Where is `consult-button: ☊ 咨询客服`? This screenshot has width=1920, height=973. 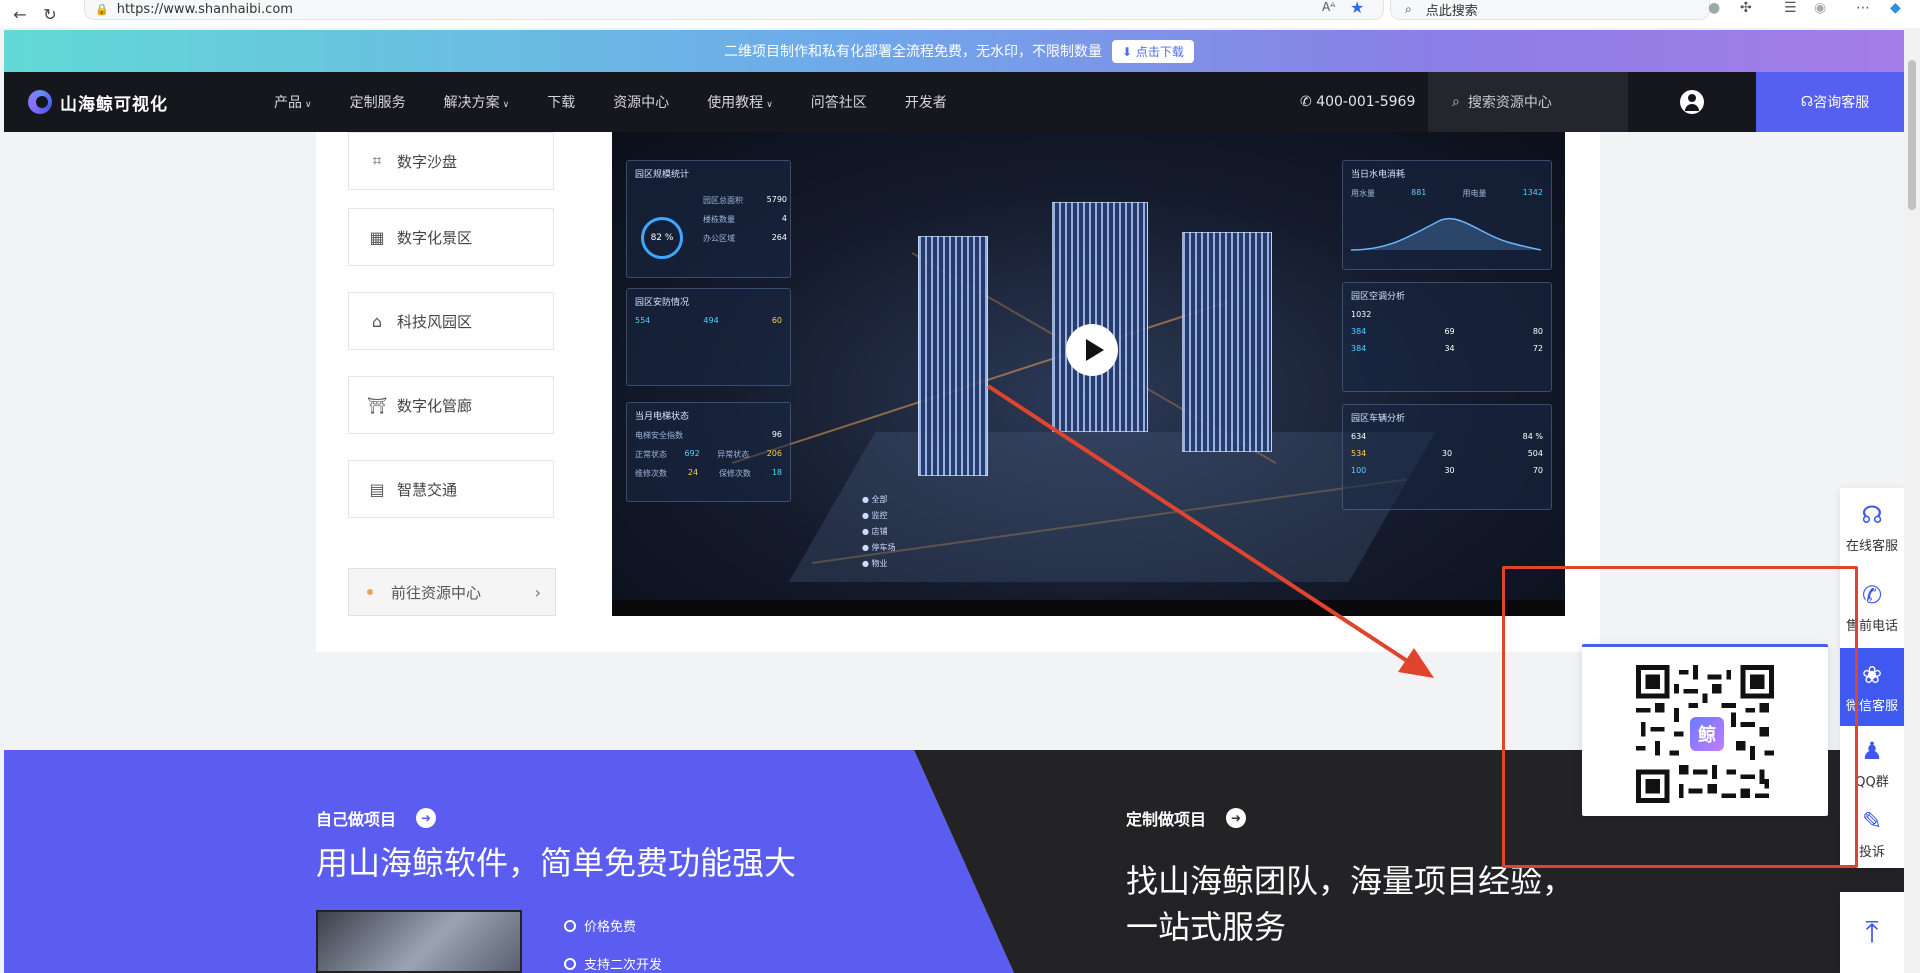
consult-button: ☊ 咨询客服 is located at coordinates (1835, 102).